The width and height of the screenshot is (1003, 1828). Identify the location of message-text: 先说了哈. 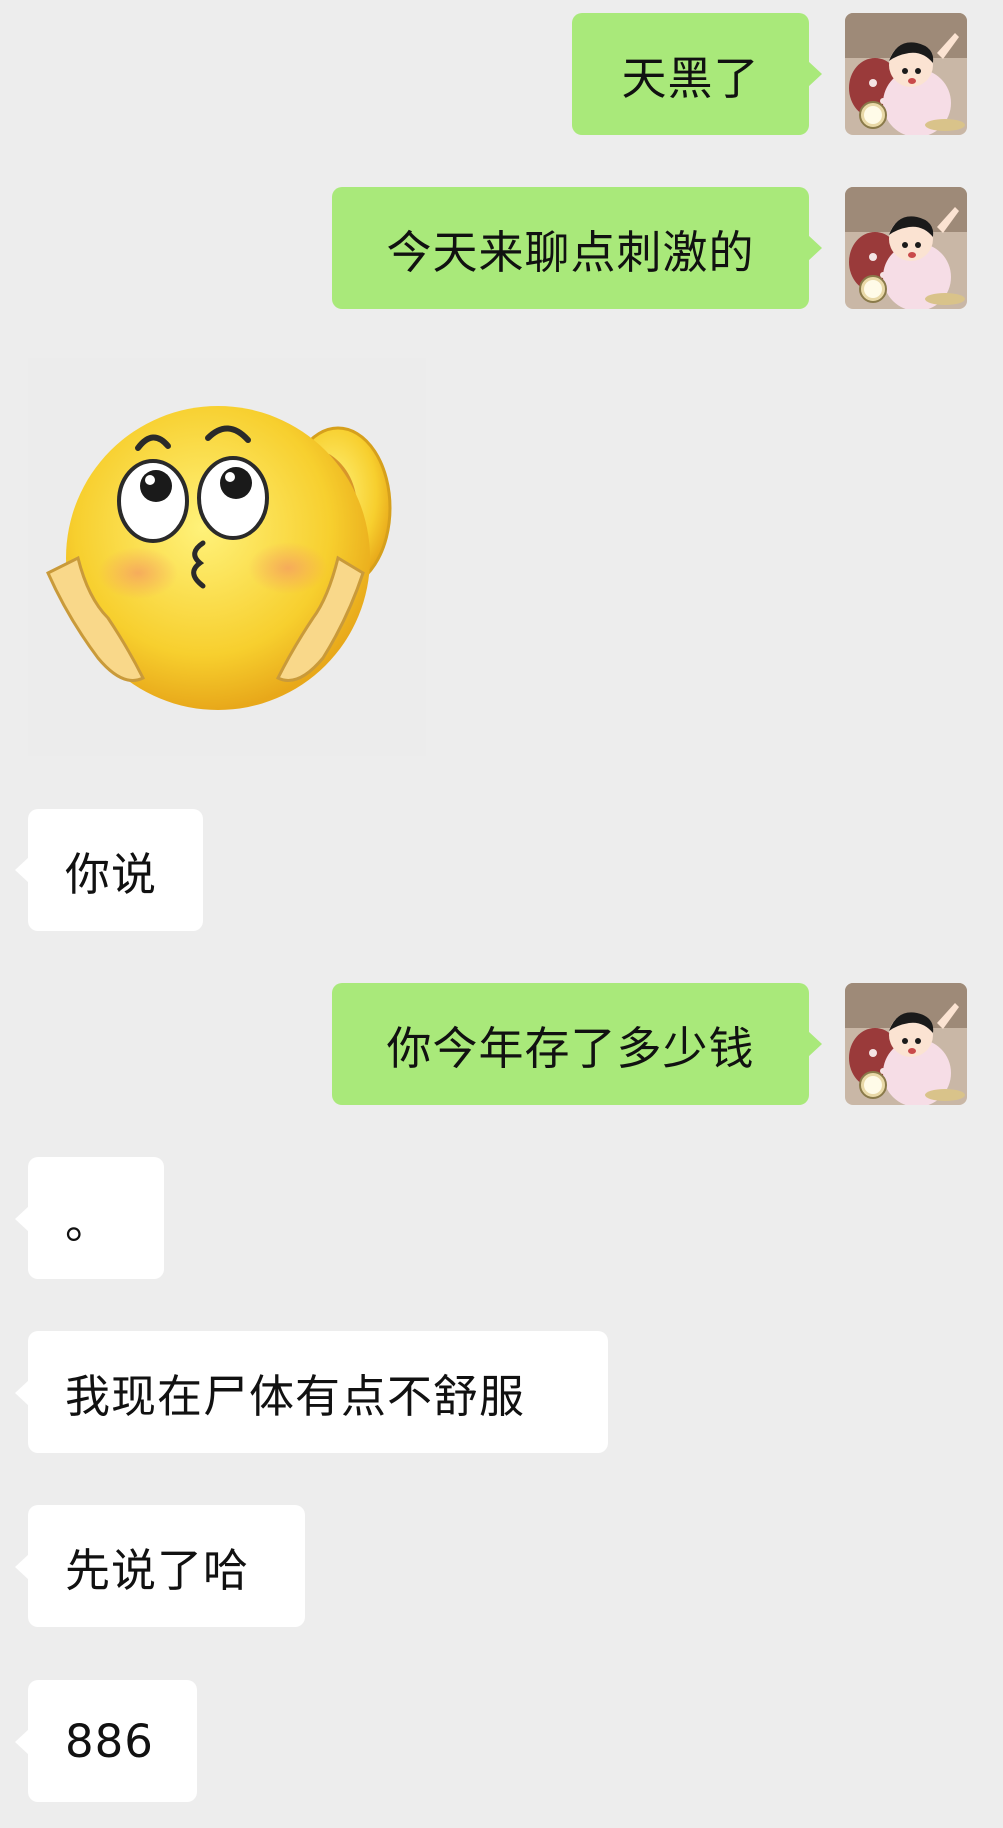
(157, 1570).